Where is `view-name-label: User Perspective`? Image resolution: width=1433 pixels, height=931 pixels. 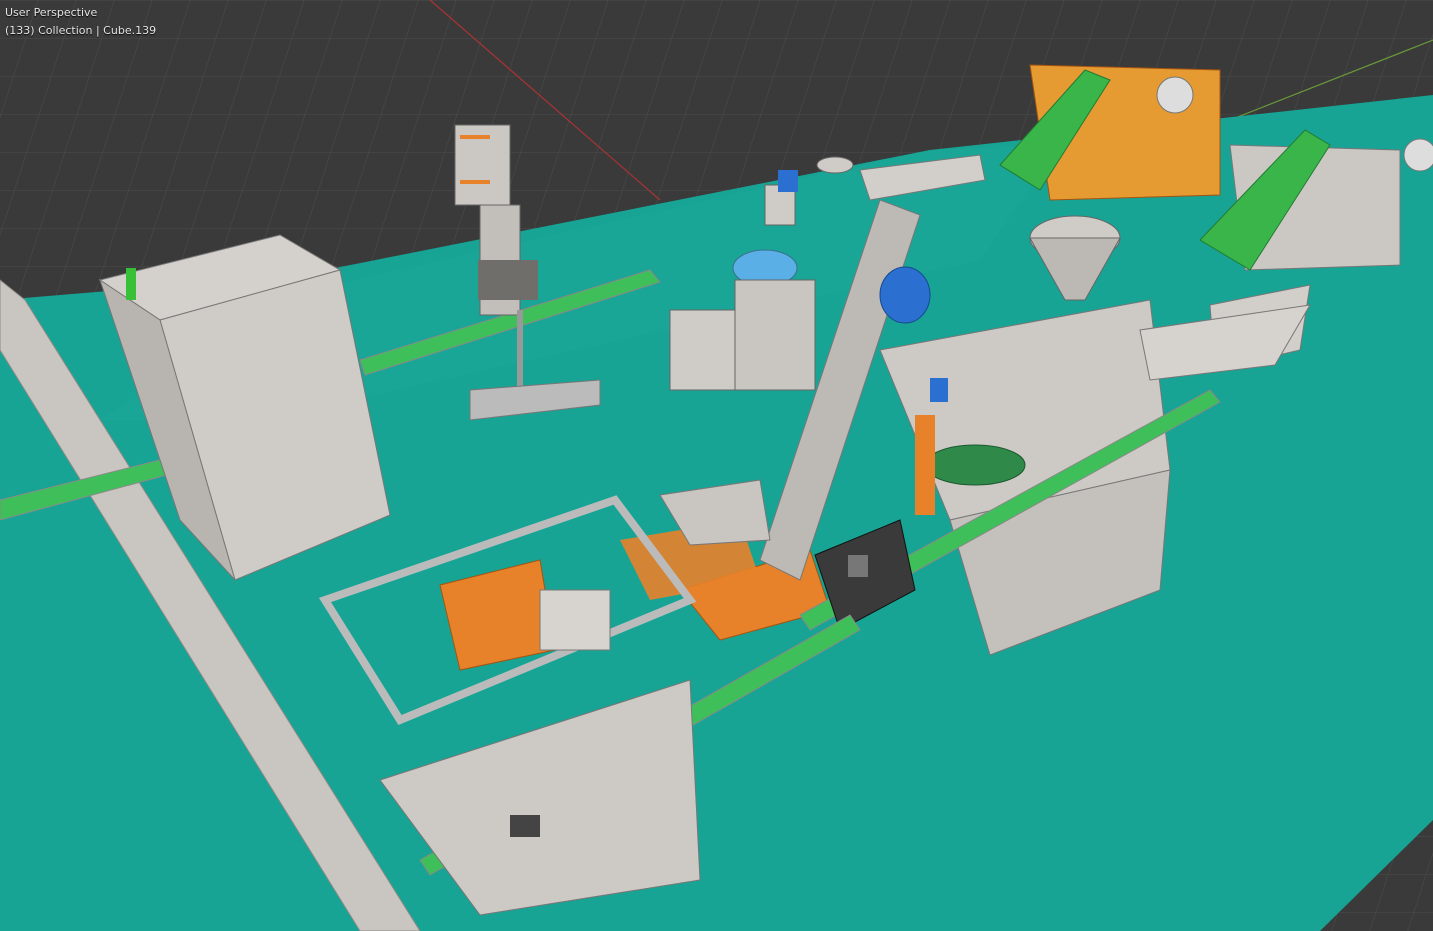 view-name-label: User Perspective is located at coordinates (51, 12).